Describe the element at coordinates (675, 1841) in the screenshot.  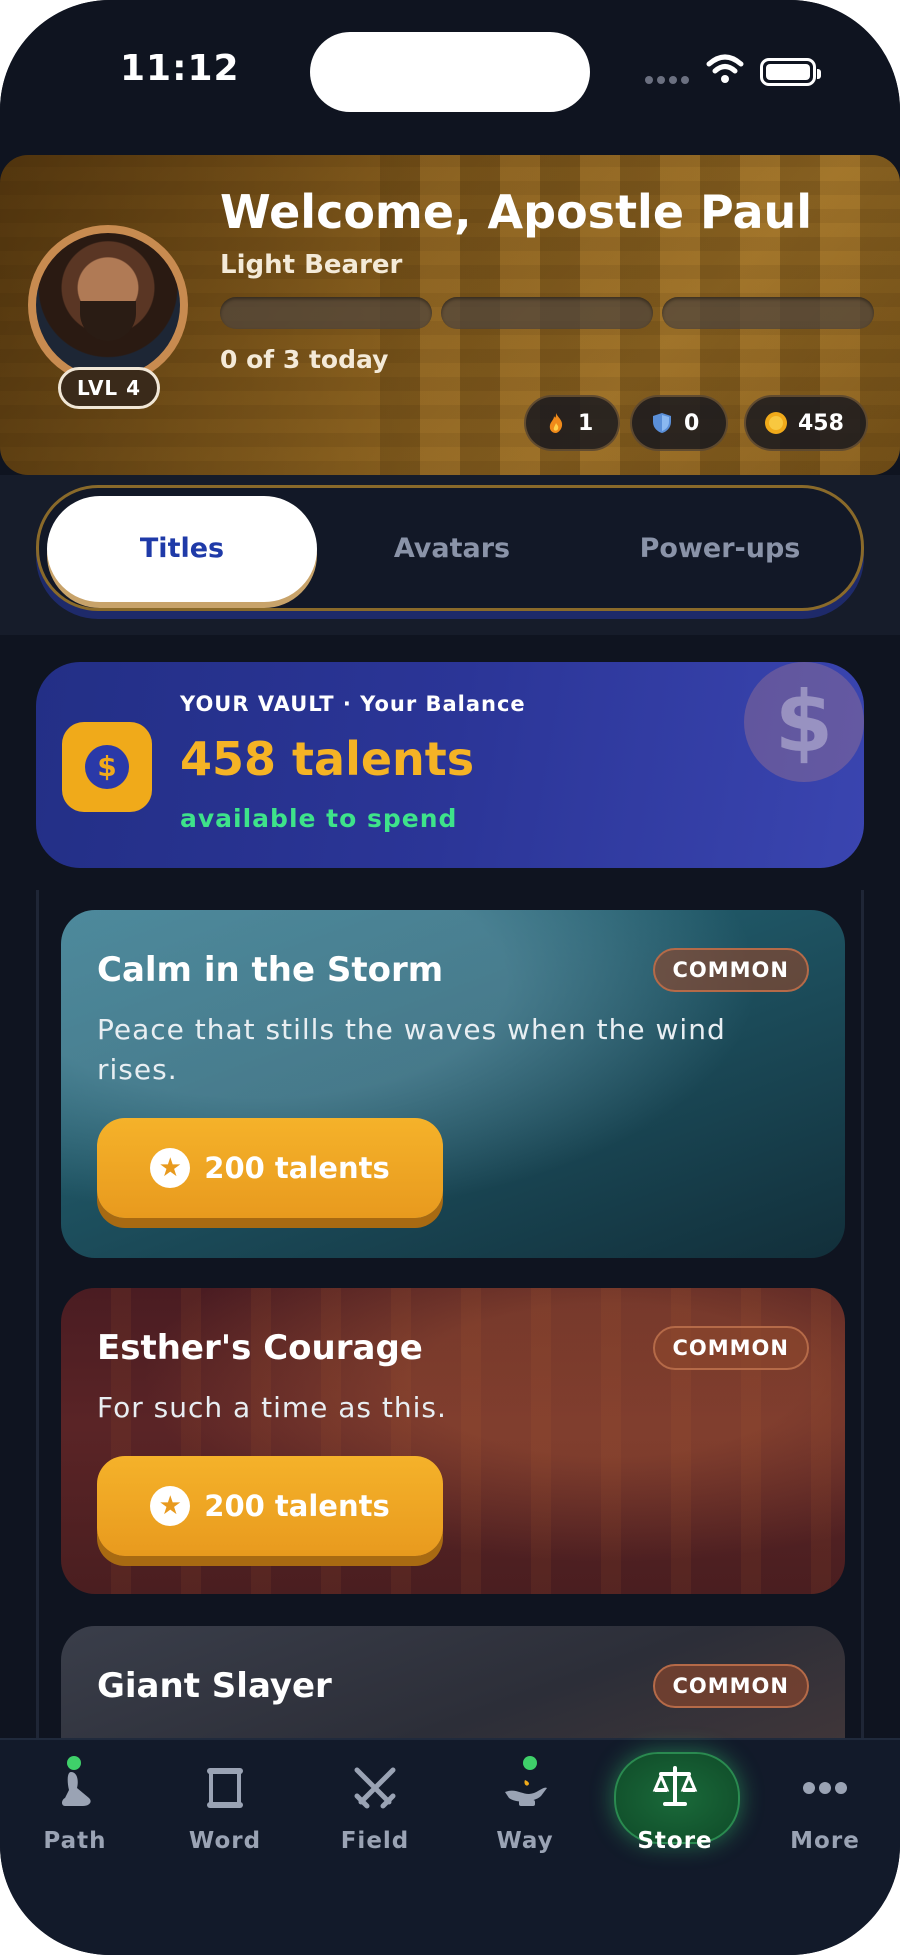
I see `nav-label: Store` at that location.